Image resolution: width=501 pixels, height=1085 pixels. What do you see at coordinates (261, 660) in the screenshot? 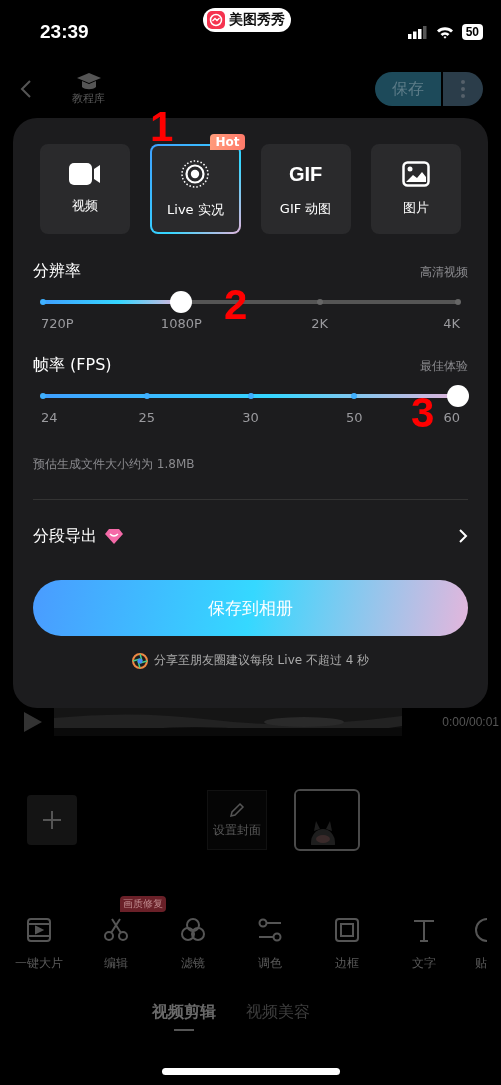
I see `share-note: 分享至朋友圈建议每段 Live 不超过 4 秒` at bounding box center [261, 660].